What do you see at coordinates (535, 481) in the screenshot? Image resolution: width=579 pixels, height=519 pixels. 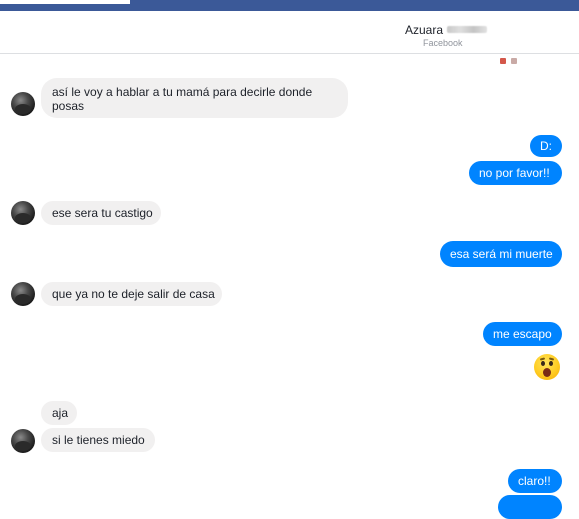 I see `outgoing-message: claro!!` at bounding box center [535, 481].